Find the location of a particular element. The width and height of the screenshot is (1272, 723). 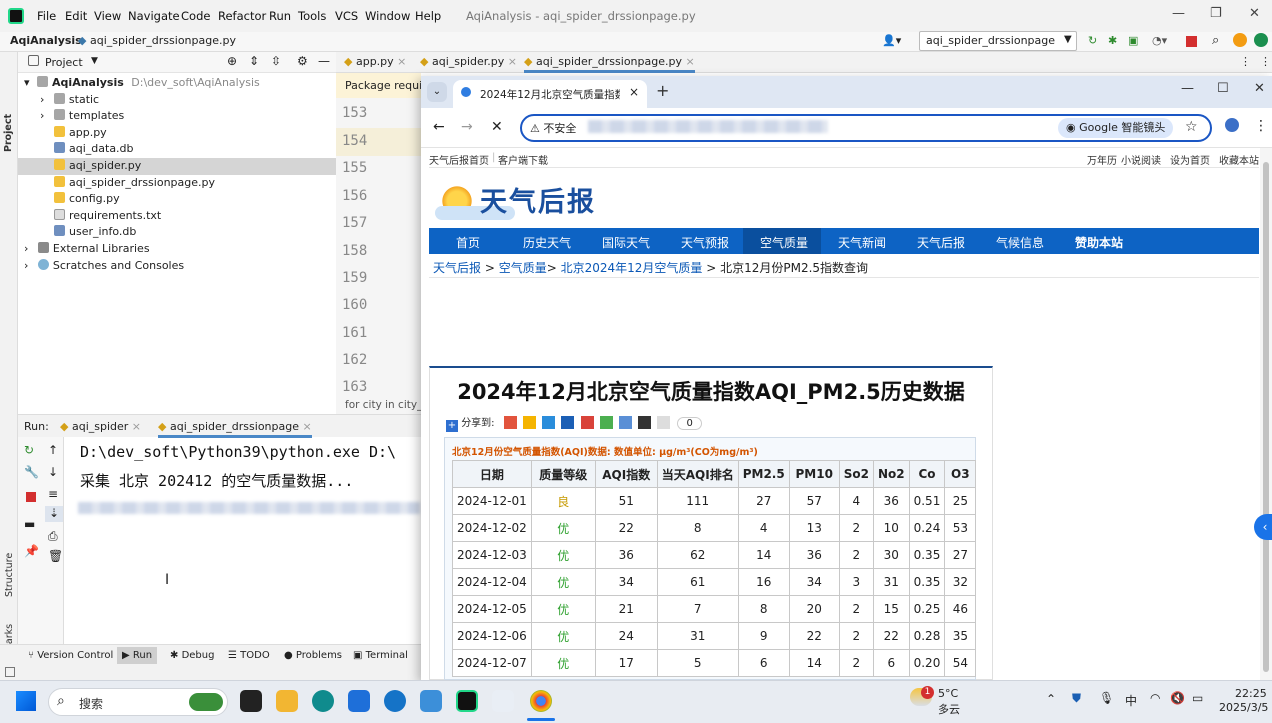

tree-item-aqi-spider-drssionpage-py: aqi_spider_drssionpage.py is located at coordinates (177, 183).